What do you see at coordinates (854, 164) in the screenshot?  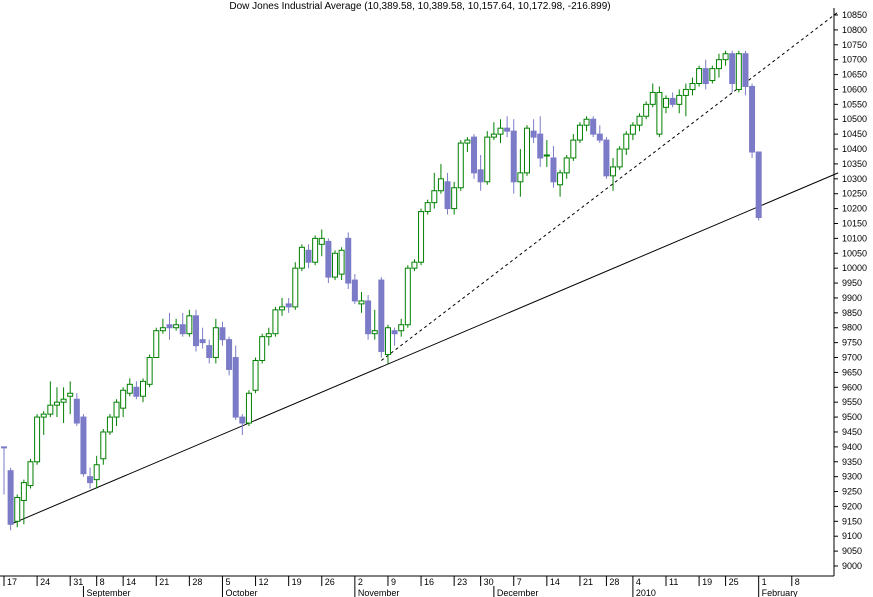 I see `y-tick-label: 10350` at bounding box center [854, 164].